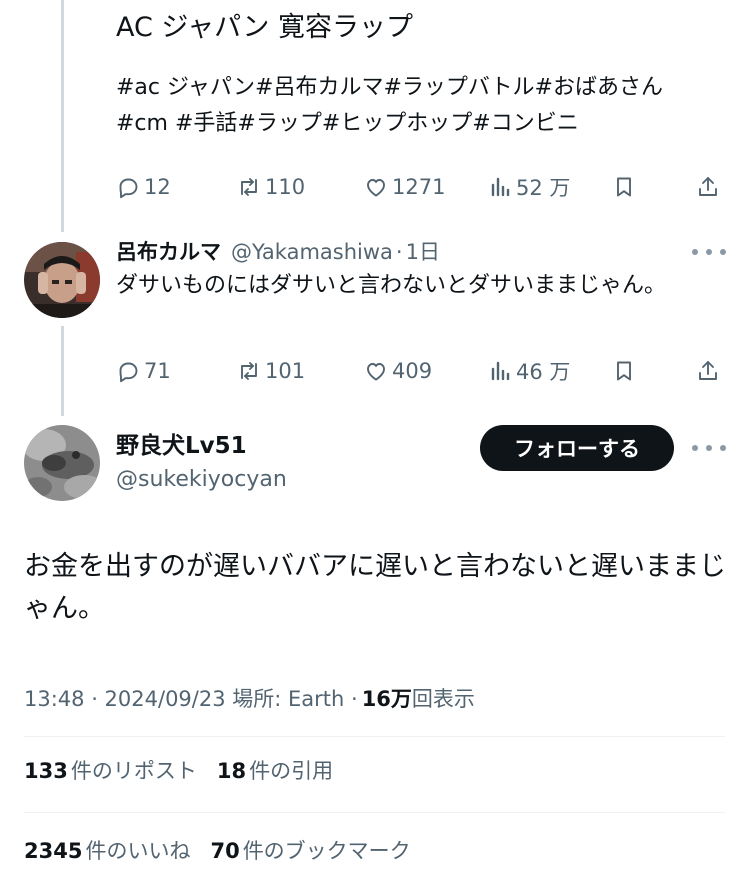  I want to click on repost-button: 110, so click(271, 187).